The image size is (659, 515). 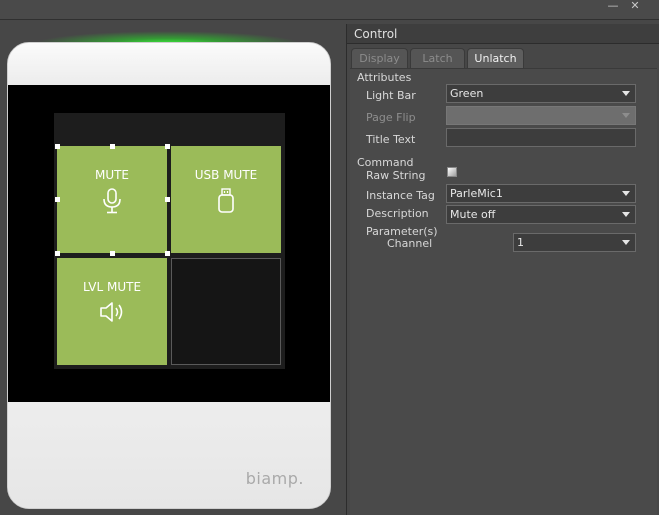 I want to click on tile-label: USB MUTE, so click(x=226, y=175).